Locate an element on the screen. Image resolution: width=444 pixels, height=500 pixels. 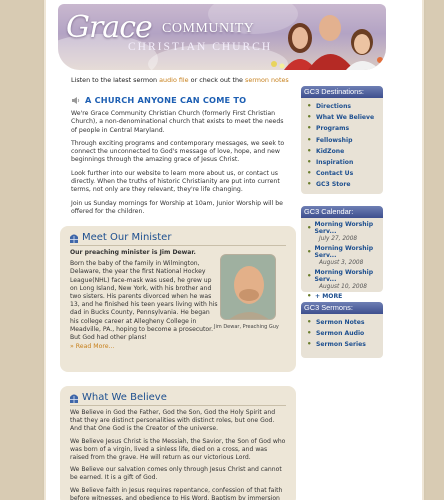
sidebar-item-programs: • Programs is located at coordinates (340, 128).